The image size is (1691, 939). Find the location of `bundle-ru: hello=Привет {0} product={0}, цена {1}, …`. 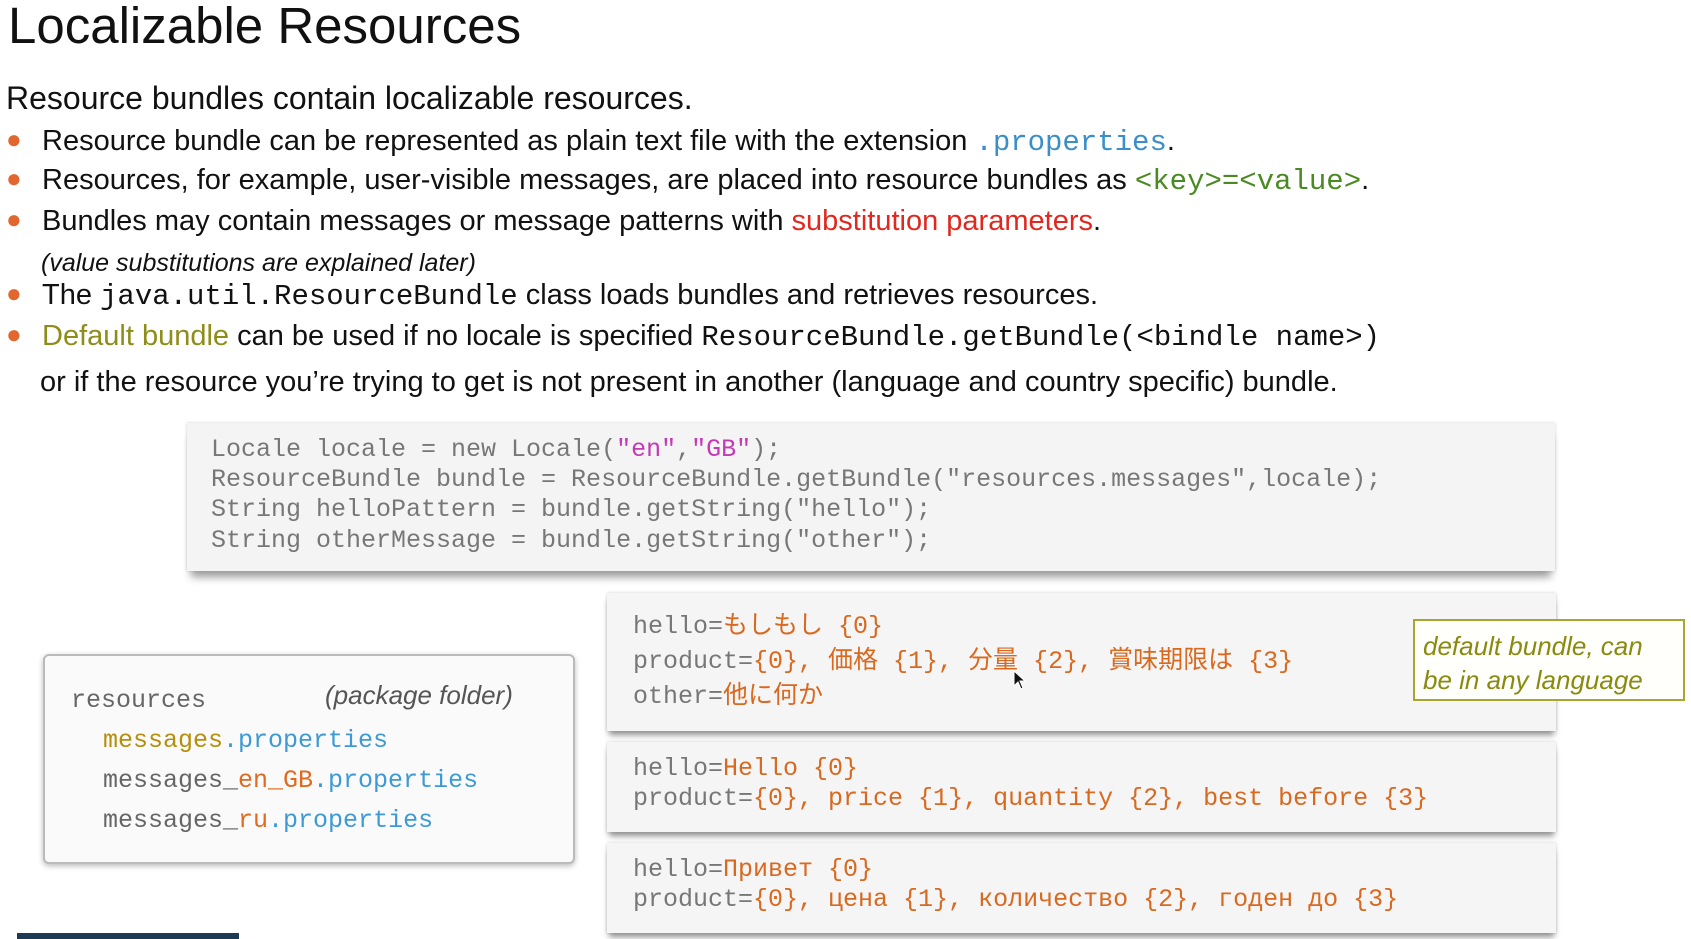

bundle-ru: hello=Привет {0} product={0}, цена {1}, … is located at coordinates (1081, 888).